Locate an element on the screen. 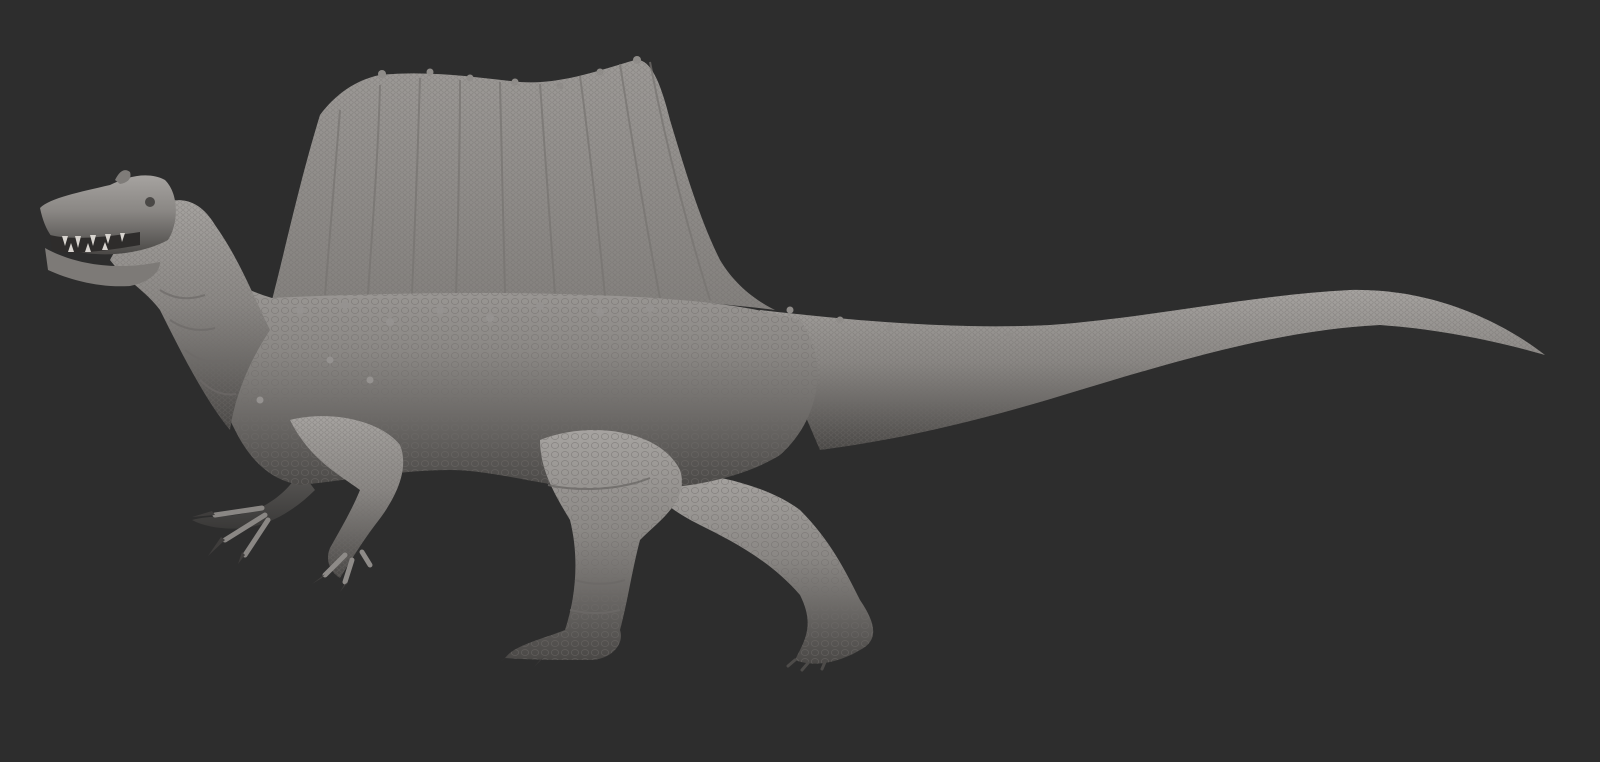  sail is located at coordinates (523, 183).